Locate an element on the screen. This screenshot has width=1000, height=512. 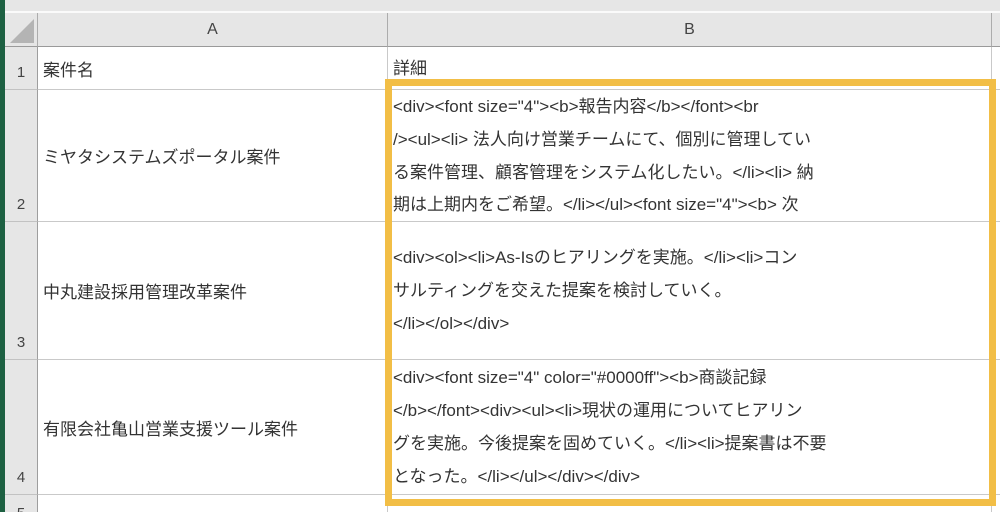
column-header-label: A is located at coordinates (212, 29).